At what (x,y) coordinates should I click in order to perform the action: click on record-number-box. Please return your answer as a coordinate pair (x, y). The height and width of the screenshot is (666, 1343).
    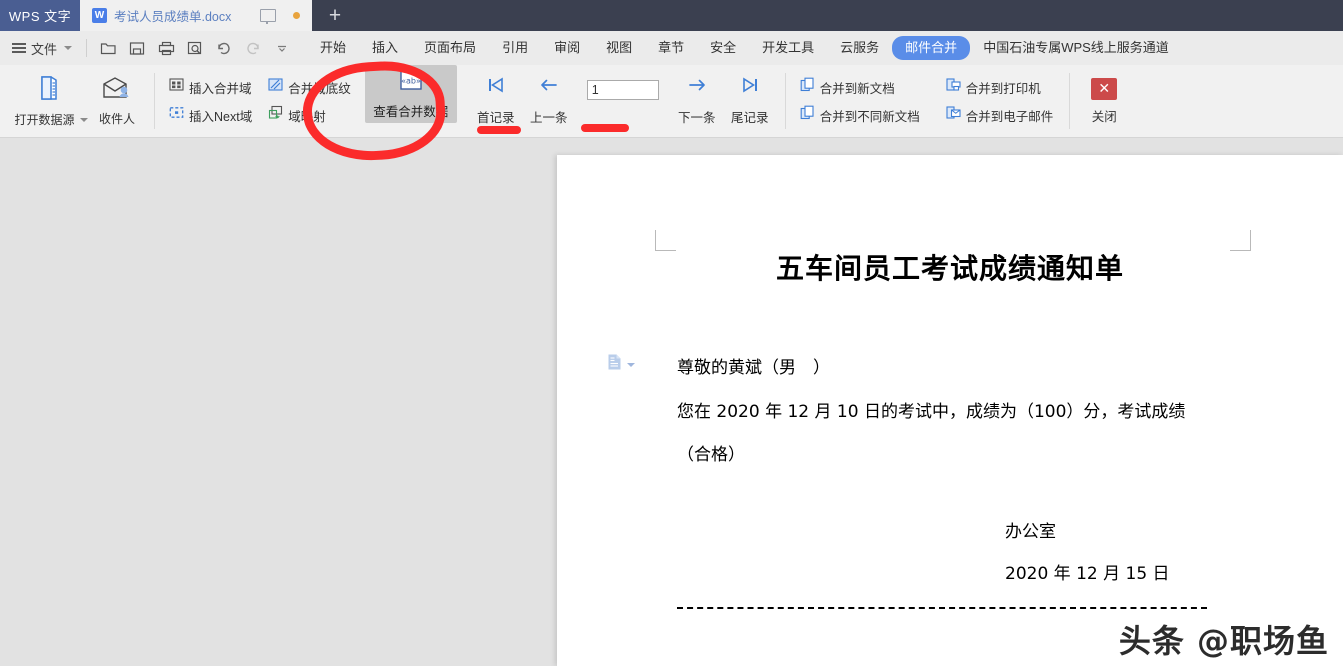
    Looking at the image, I should click on (622, 101).